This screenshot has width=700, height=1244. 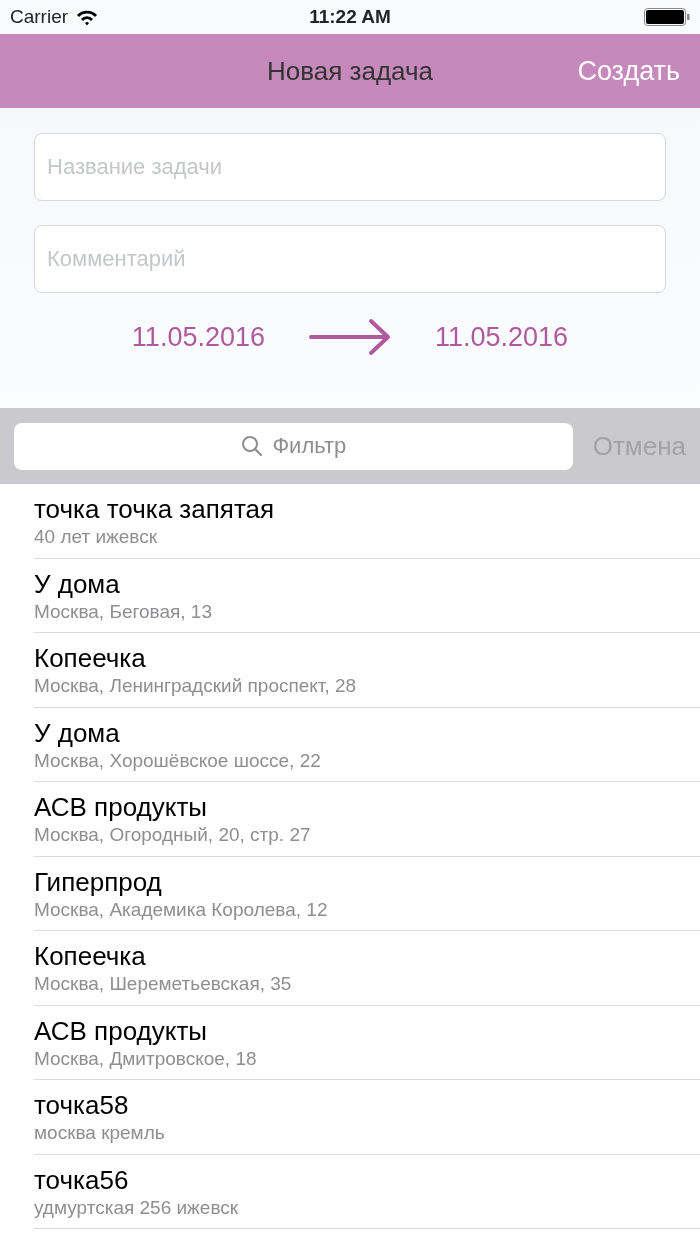 I want to click on point-address: москва кремль, so click(x=100, y=1133).